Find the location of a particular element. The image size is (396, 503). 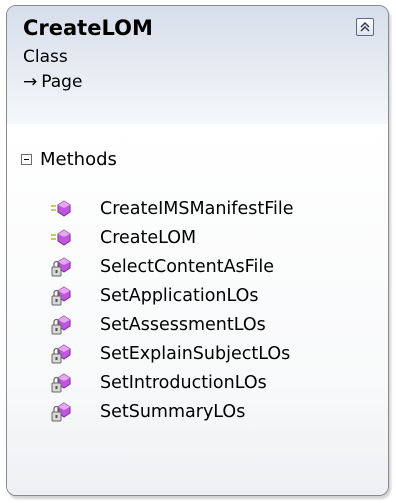

method-name: CreateLOM is located at coordinates (148, 237).